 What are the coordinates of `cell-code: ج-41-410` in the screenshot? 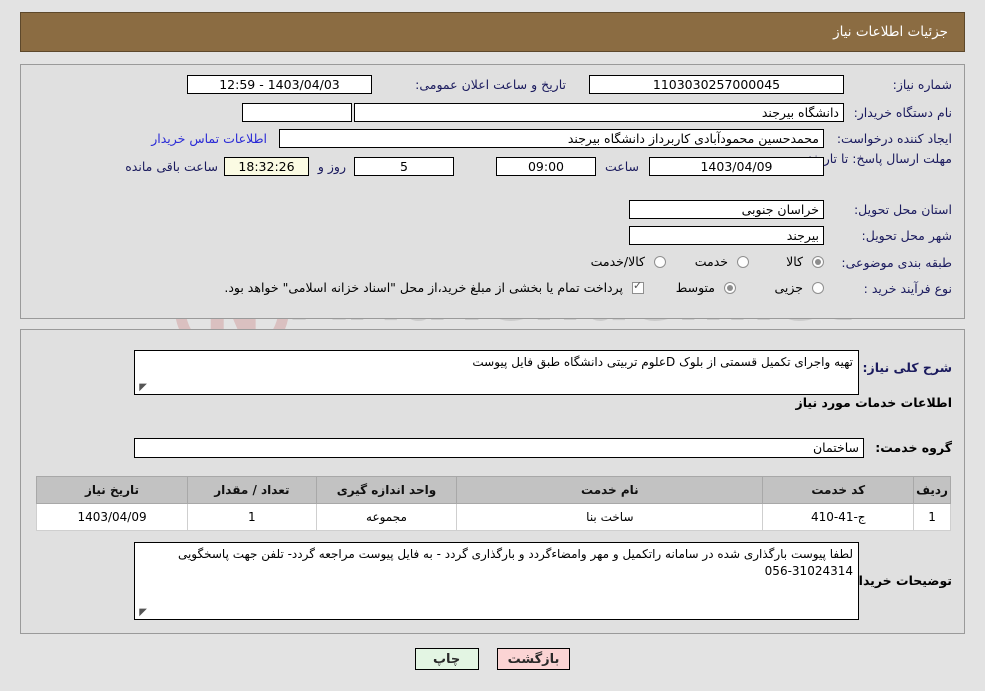 It's located at (838, 517).